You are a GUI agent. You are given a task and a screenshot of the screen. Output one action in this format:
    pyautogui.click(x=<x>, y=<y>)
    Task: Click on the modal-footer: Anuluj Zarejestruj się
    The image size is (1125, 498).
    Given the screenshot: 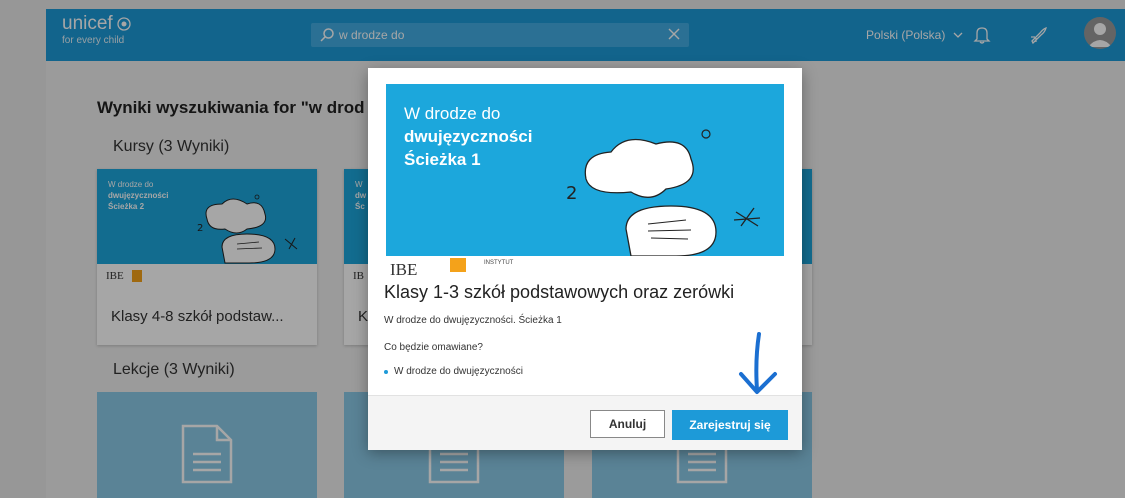 What is the action you would take?
    pyautogui.click(x=585, y=422)
    